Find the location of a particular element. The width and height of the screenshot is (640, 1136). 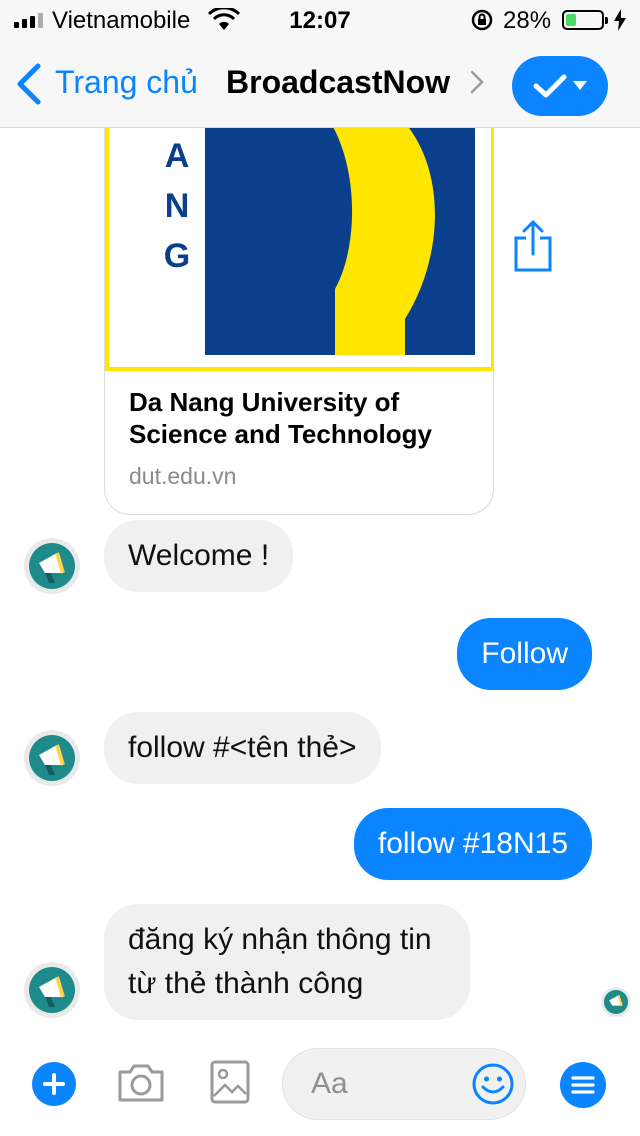

battery-icon is located at coordinates (585, 20).